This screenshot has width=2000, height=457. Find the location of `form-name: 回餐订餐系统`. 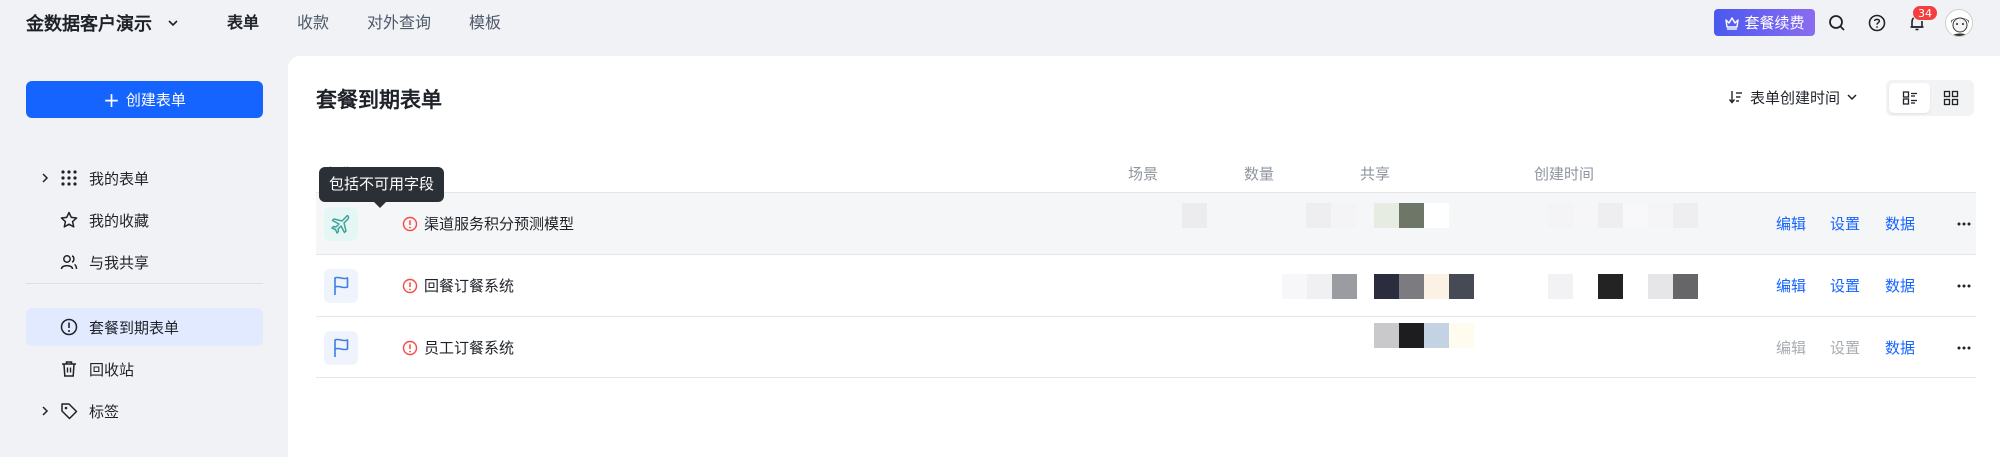

form-name: 回餐订餐系统 is located at coordinates (469, 286).